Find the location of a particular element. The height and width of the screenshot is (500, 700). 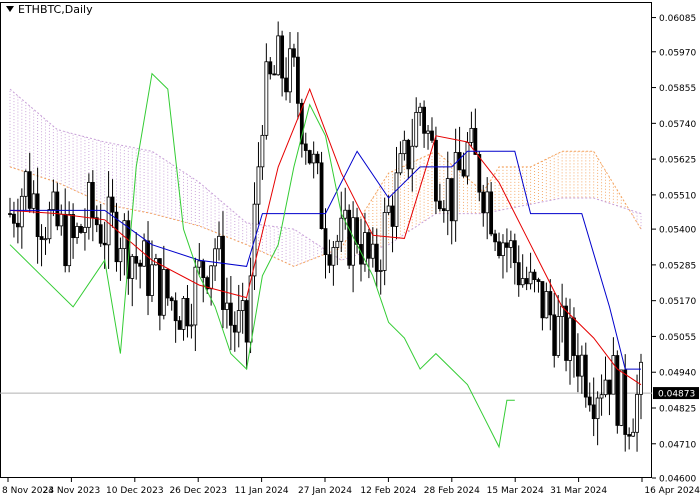

y-tick-label: 0.05055 is located at coordinates (677, 338).